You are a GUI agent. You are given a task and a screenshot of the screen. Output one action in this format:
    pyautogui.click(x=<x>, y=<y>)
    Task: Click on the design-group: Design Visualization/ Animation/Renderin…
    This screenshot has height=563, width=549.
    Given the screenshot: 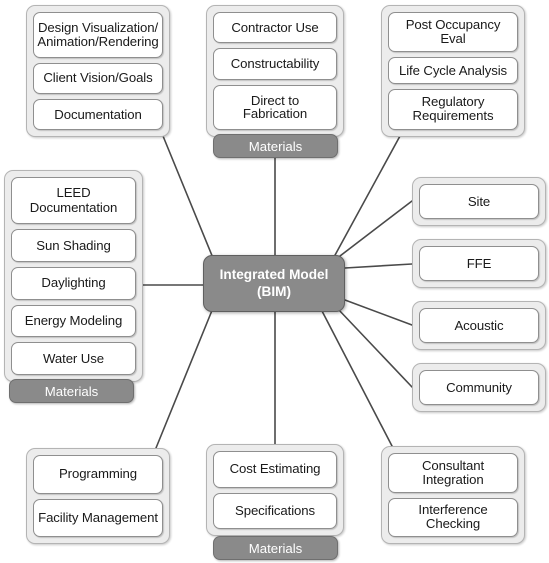 What is the action you would take?
    pyautogui.click(x=98, y=71)
    